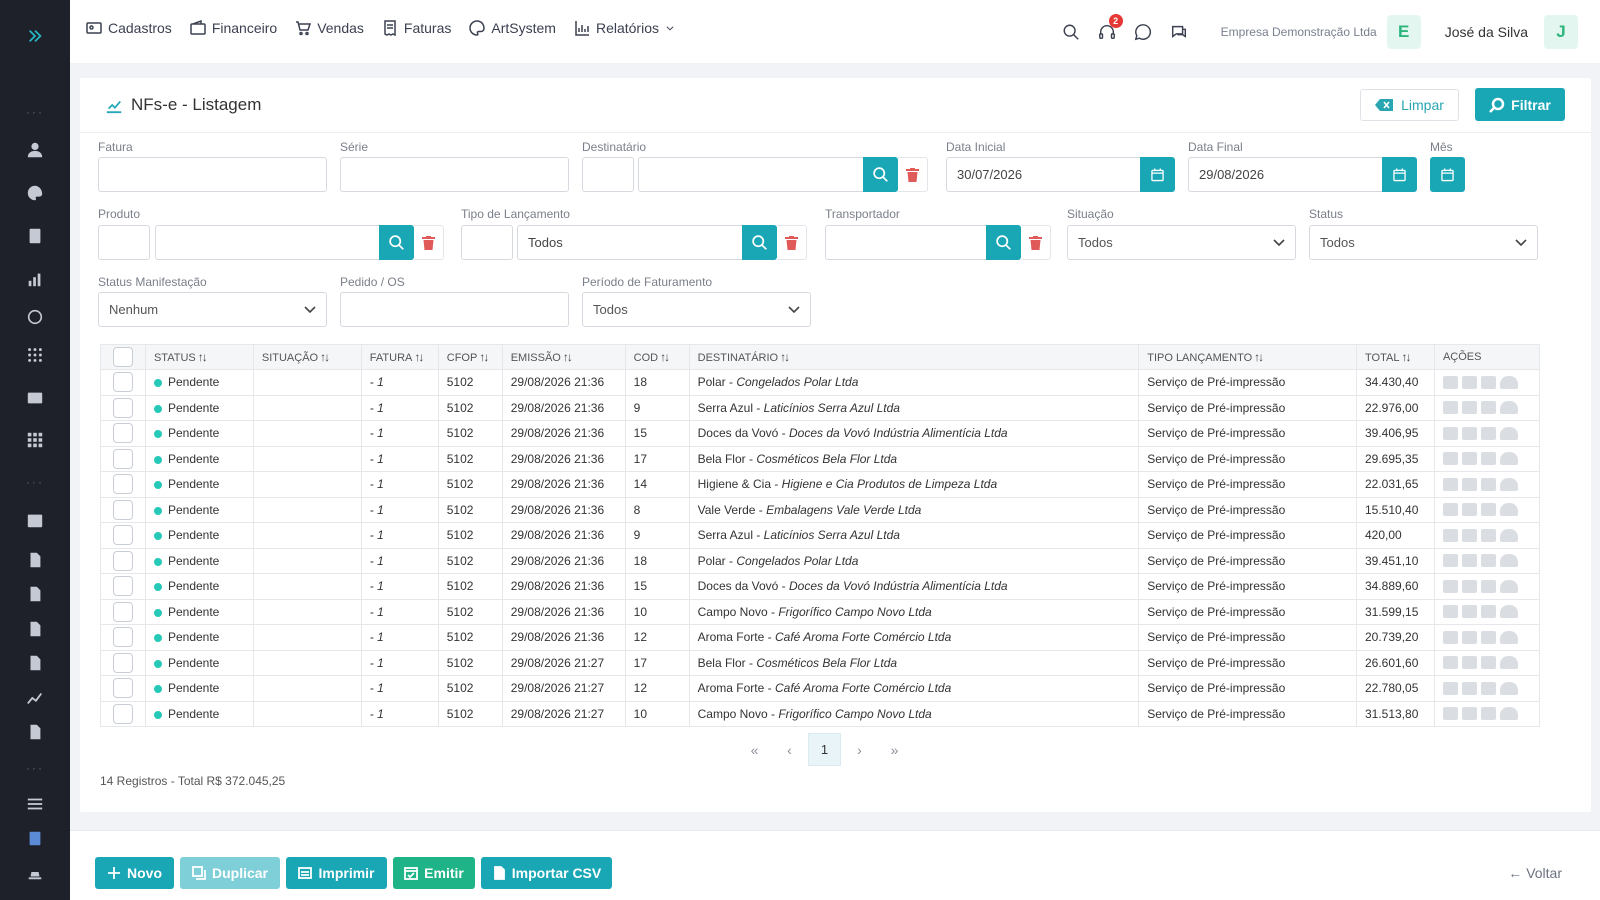 This screenshot has width=1600, height=900. What do you see at coordinates (1003, 242) in the screenshot?
I see `transportador-search-button` at bounding box center [1003, 242].